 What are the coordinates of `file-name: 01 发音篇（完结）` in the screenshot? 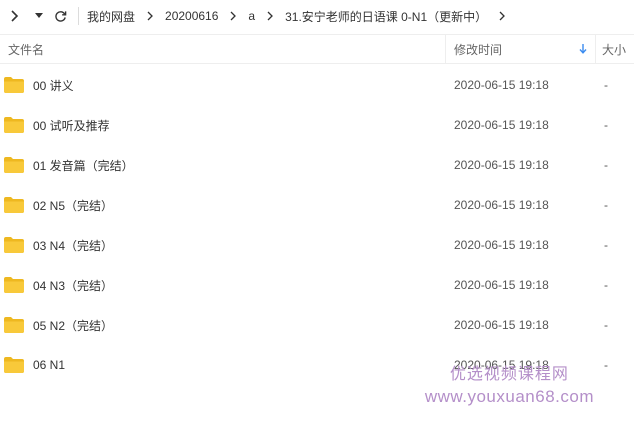 It's located at (83, 165).